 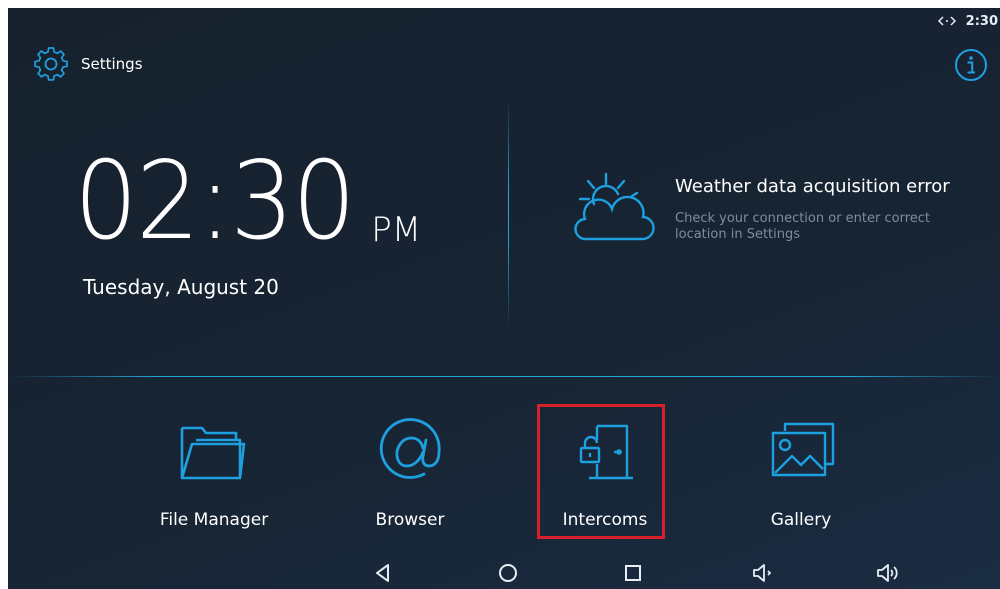 I want to click on settings-label: Settings, so click(x=112, y=64).